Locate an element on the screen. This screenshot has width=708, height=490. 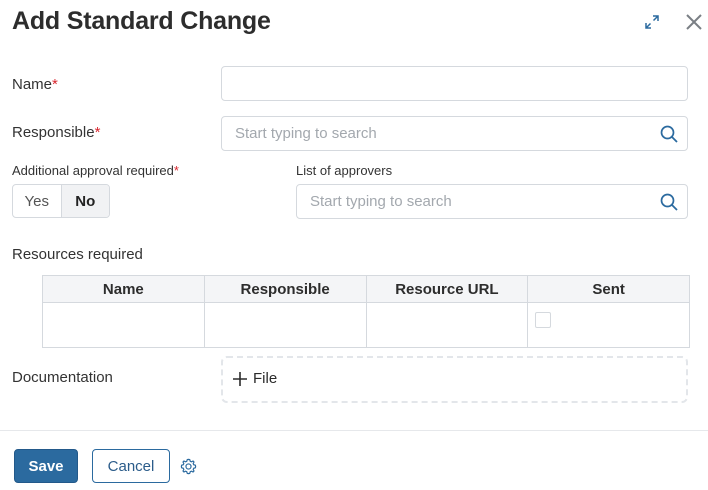
responsible-label: Responsible* is located at coordinates (56, 132).